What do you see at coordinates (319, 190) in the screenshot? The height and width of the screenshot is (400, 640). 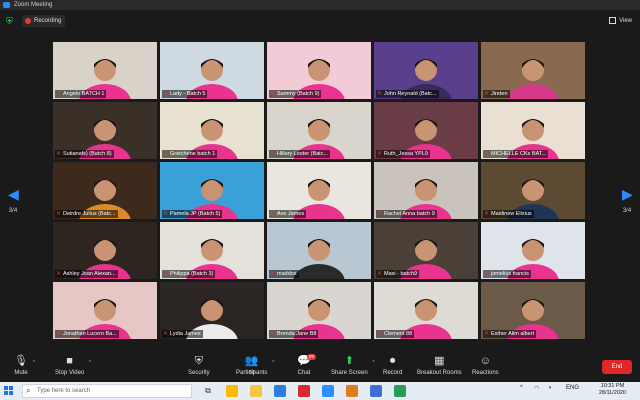 I see `participant-tile: ✕ Ave James` at bounding box center [319, 190].